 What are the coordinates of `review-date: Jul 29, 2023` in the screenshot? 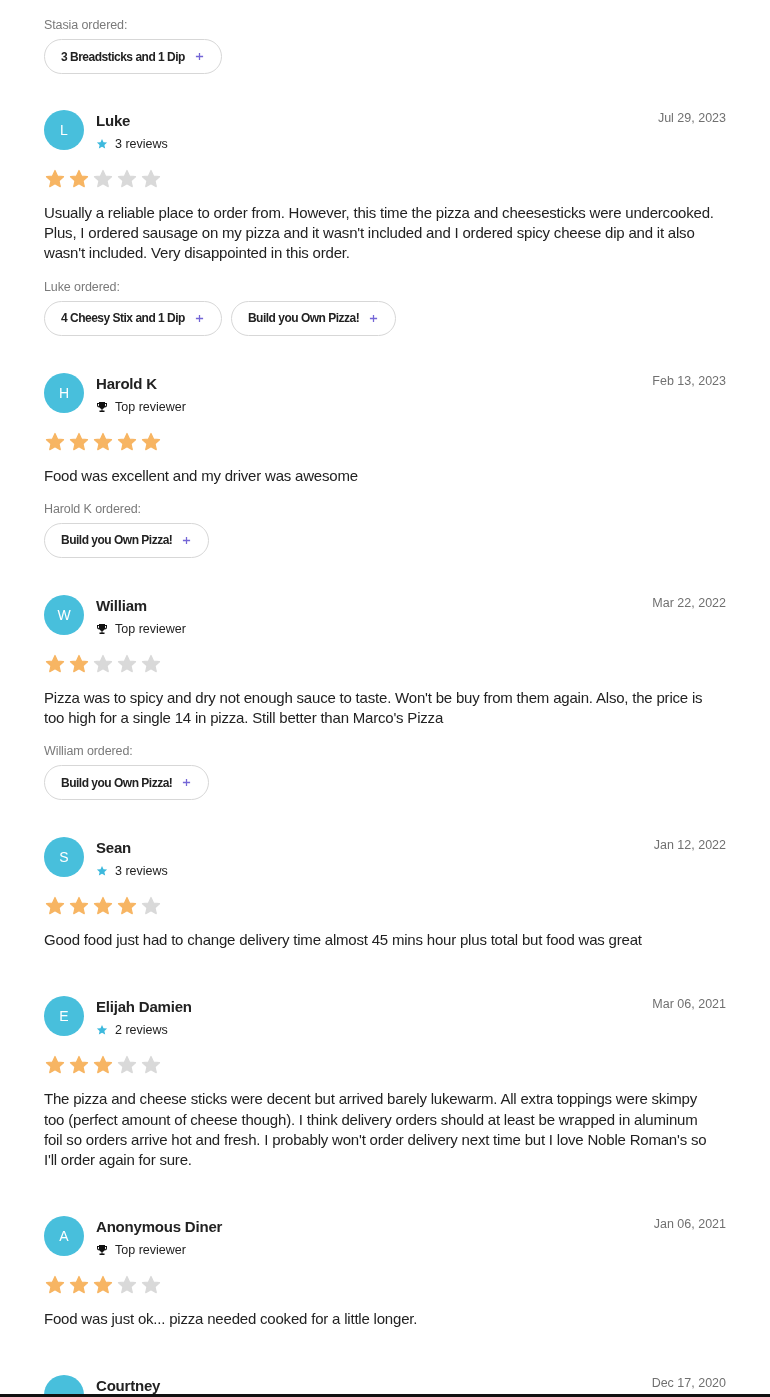 It's located at (691, 118).